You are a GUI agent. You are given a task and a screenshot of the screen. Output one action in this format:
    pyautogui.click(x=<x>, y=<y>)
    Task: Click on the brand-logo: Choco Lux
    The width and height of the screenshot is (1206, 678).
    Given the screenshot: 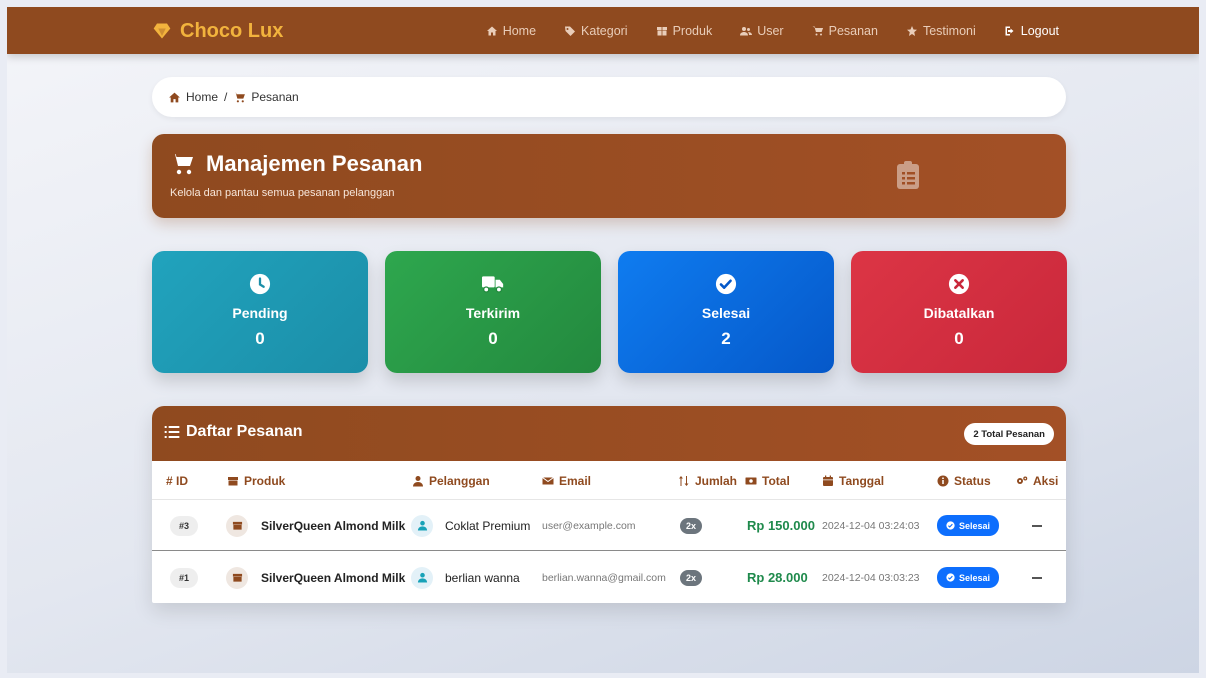 What is the action you would take?
    pyautogui.click(x=217, y=31)
    